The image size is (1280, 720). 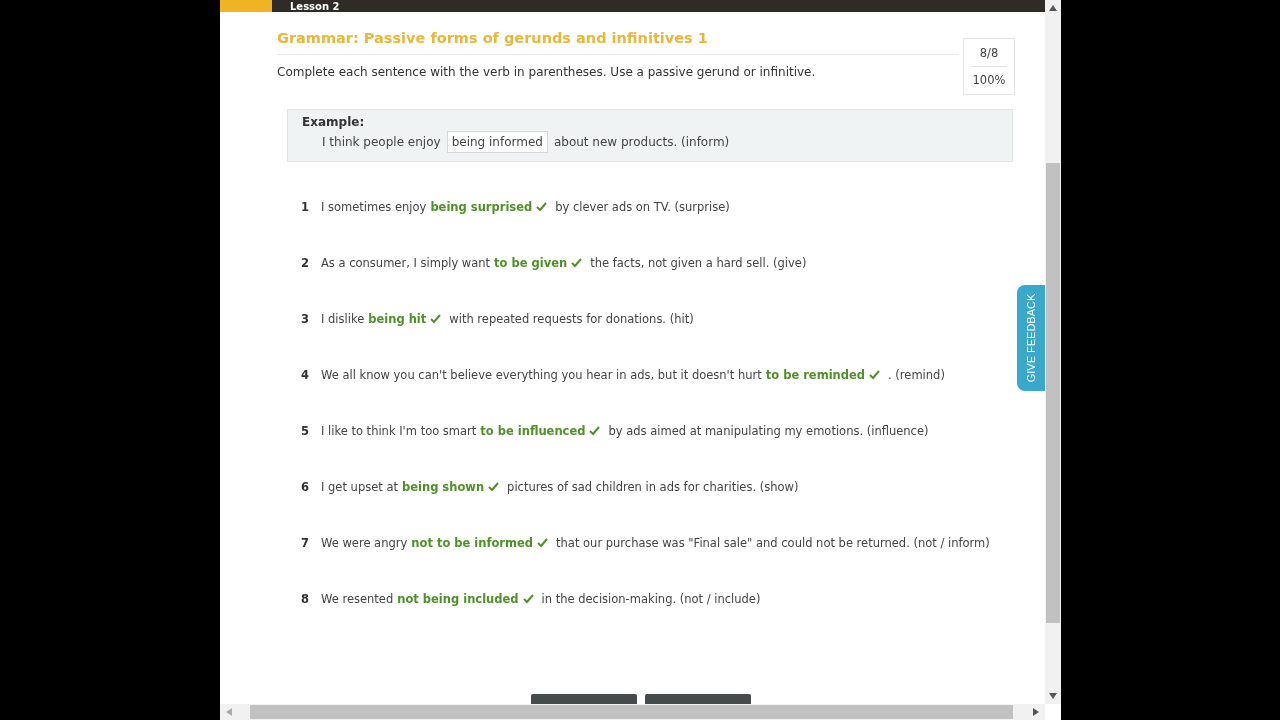 I want to click on answer: being surprised, so click(x=481, y=207).